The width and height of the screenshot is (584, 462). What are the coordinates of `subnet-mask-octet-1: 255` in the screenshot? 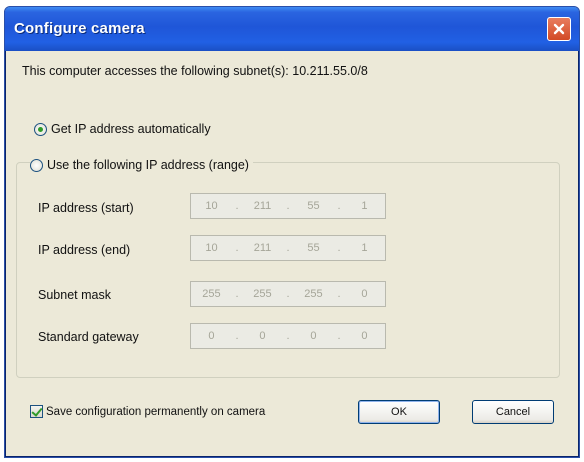 It's located at (211, 294).